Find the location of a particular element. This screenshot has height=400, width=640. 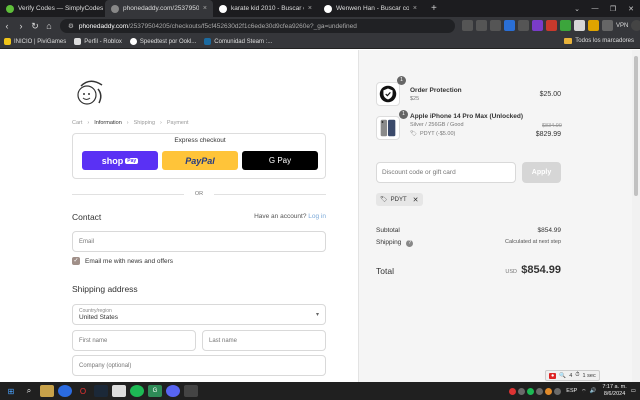

shop-pay-button: shop Pay is located at coordinates (120, 160).